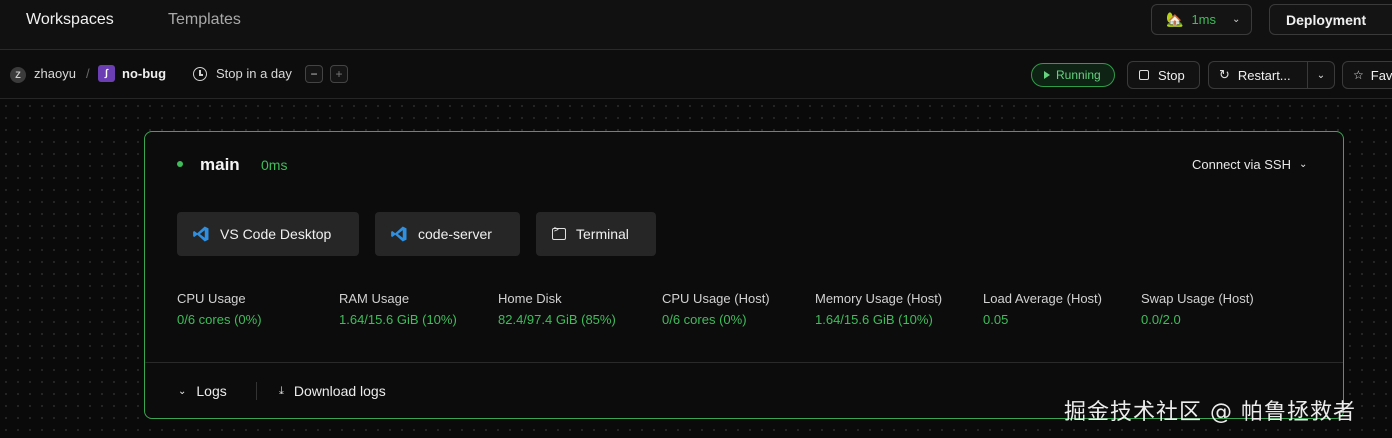 The width and height of the screenshot is (1392, 438). I want to click on decrease-deadline-button: −, so click(314, 74).